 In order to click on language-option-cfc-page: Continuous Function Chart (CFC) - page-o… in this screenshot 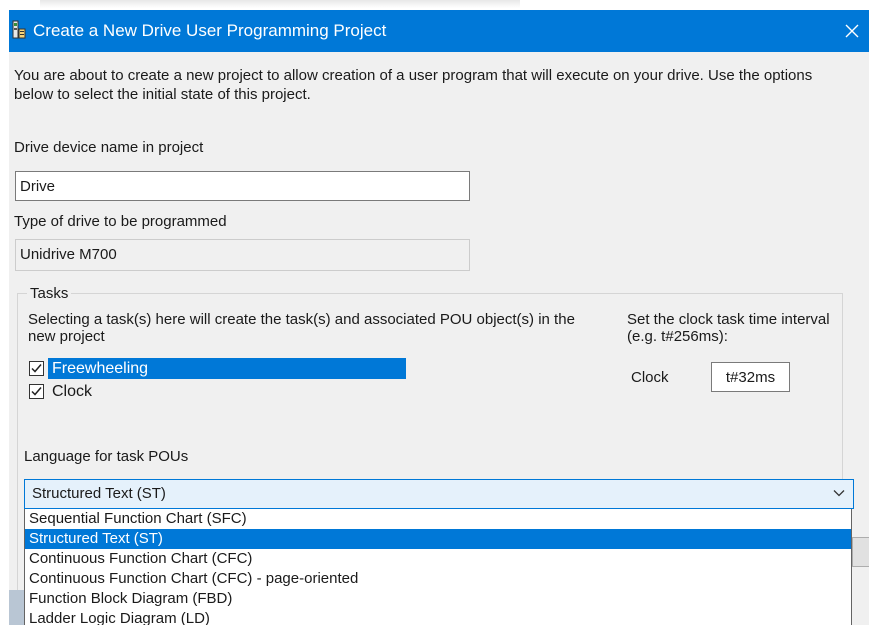, I will do `click(438, 579)`.